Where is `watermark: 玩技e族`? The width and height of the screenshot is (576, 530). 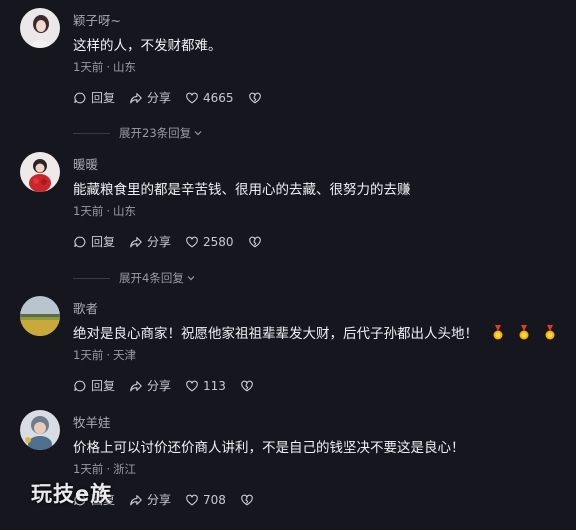 watermark: 玩技e族 is located at coordinates (72, 494).